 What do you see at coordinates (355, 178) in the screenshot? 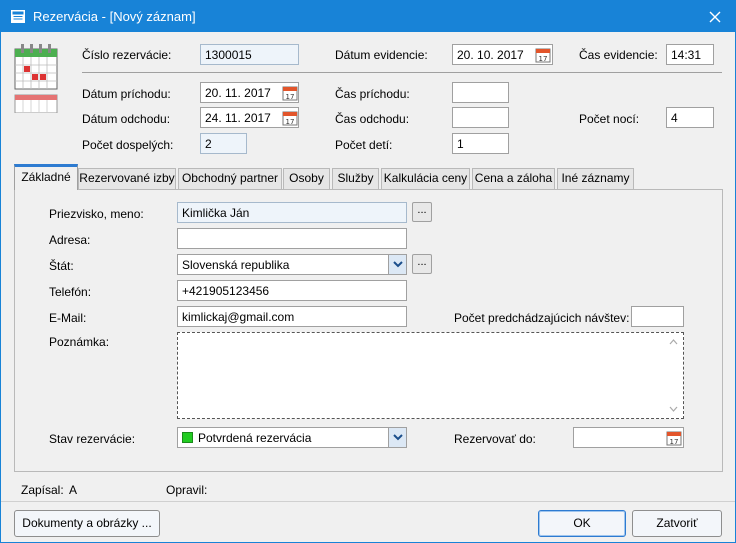
I see `tab-services: Služby` at bounding box center [355, 178].